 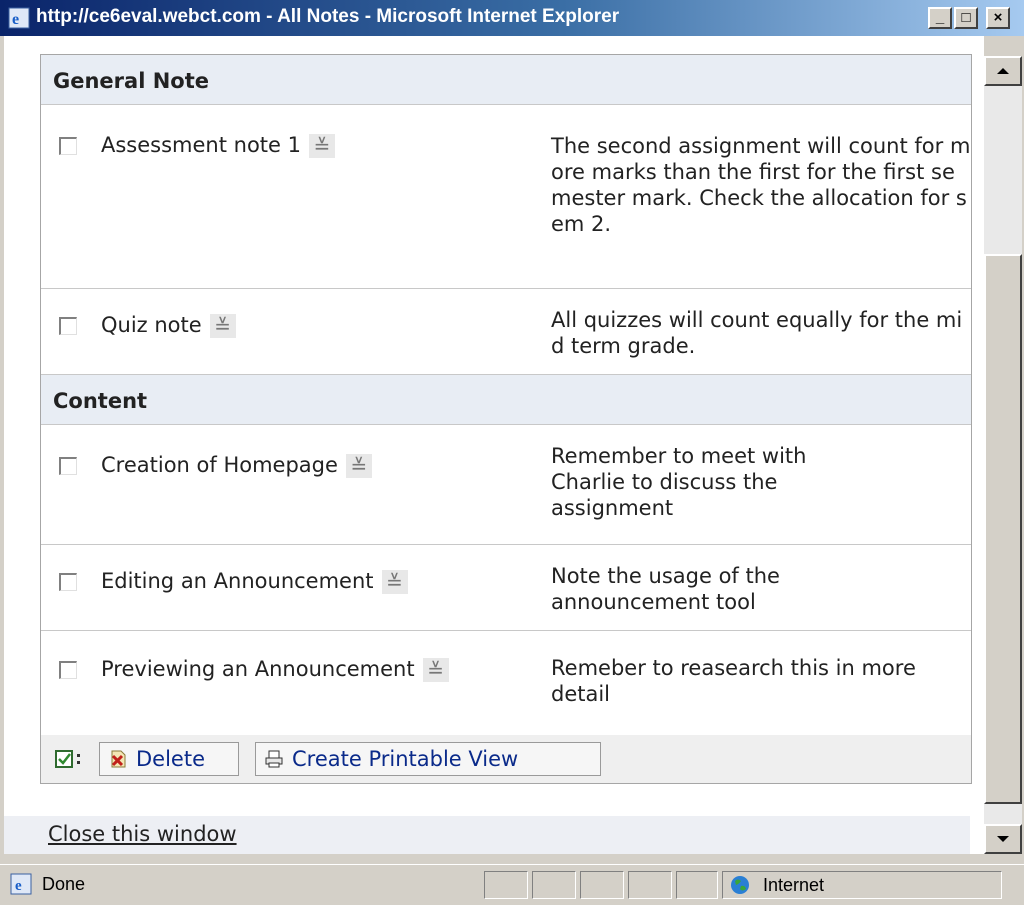 What do you see at coordinates (131, 81) in the screenshot?
I see `section-title: General Note` at bounding box center [131, 81].